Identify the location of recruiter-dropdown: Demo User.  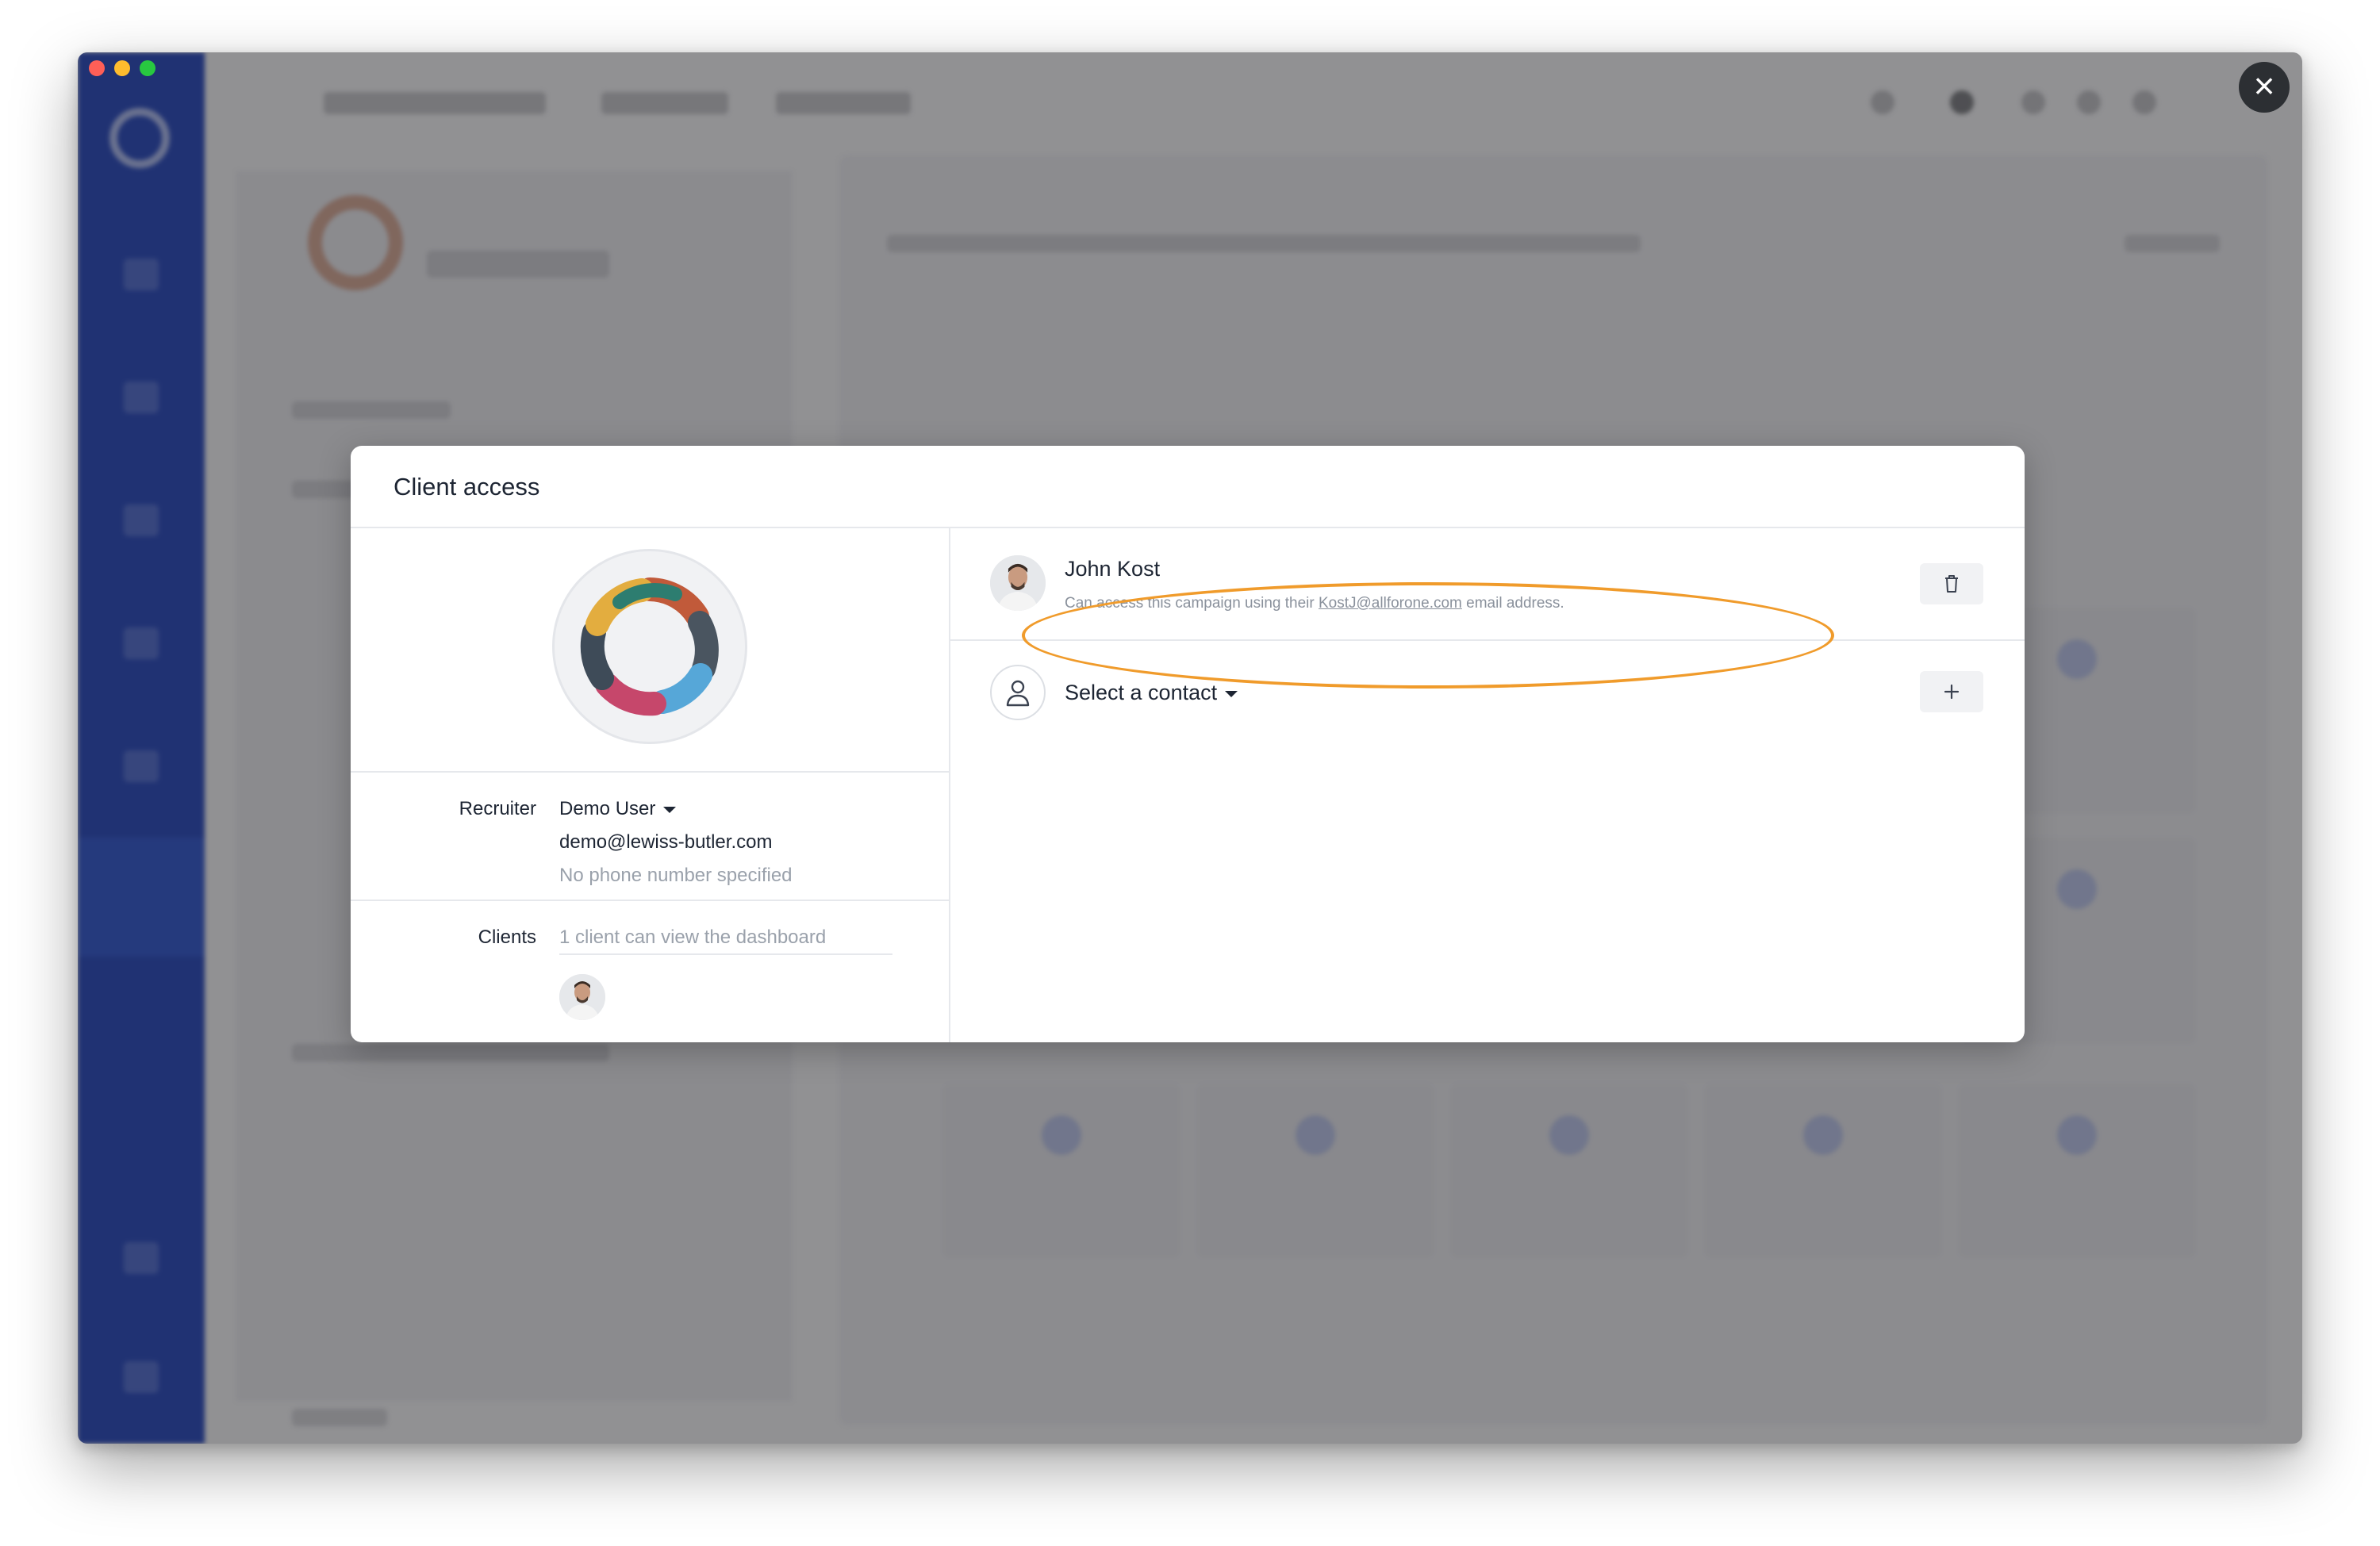
(618, 809).